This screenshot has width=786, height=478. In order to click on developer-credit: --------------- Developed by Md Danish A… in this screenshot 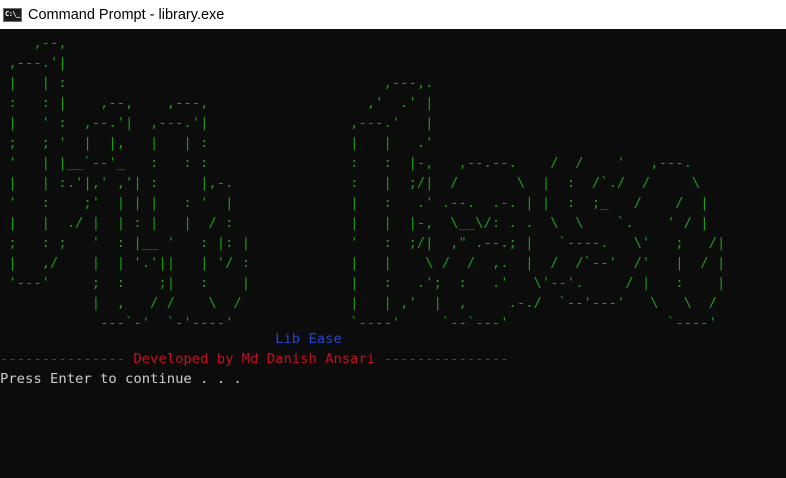, I will do `click(254, 359)`.